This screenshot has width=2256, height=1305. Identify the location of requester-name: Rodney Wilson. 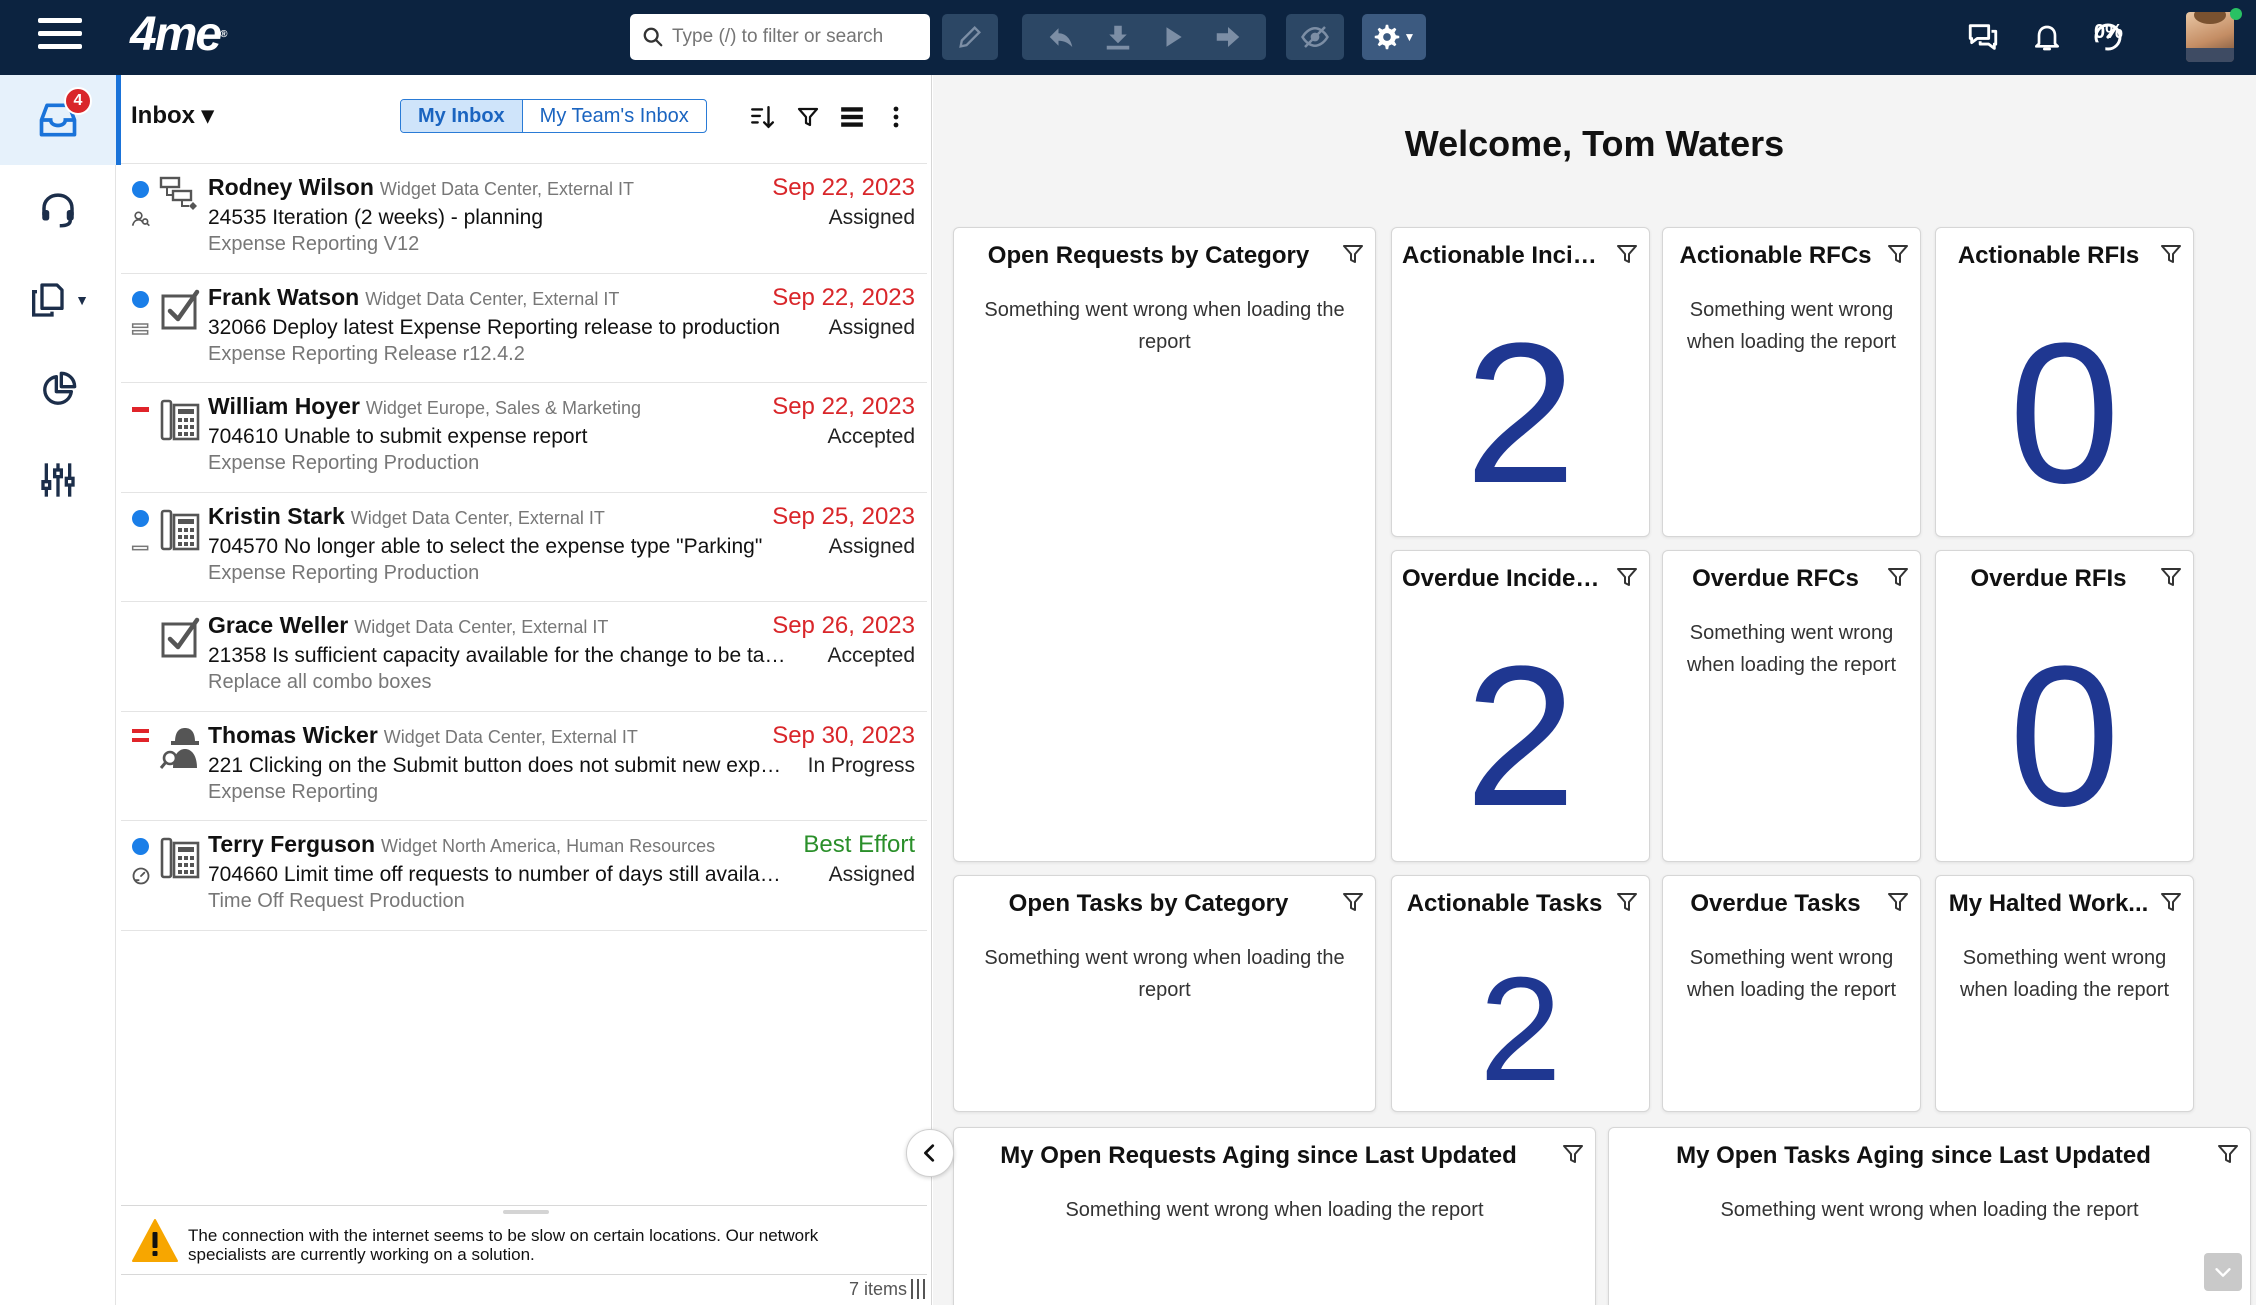
(291, 187).